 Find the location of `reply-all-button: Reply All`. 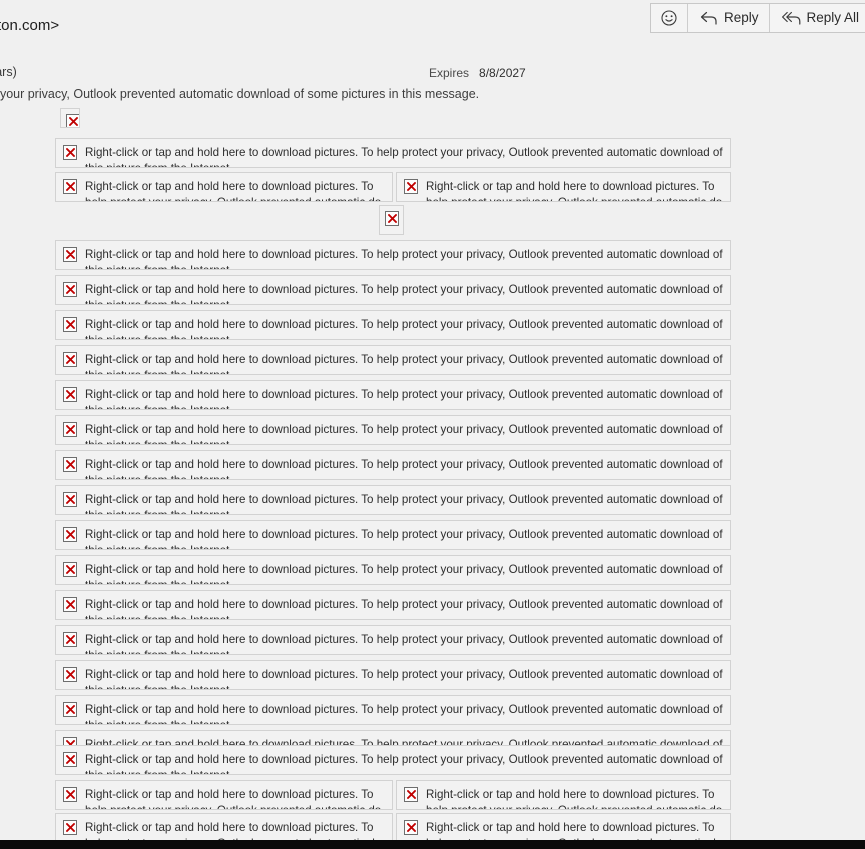

reply-all-button: Reply All is located at coordinates (817, 18).